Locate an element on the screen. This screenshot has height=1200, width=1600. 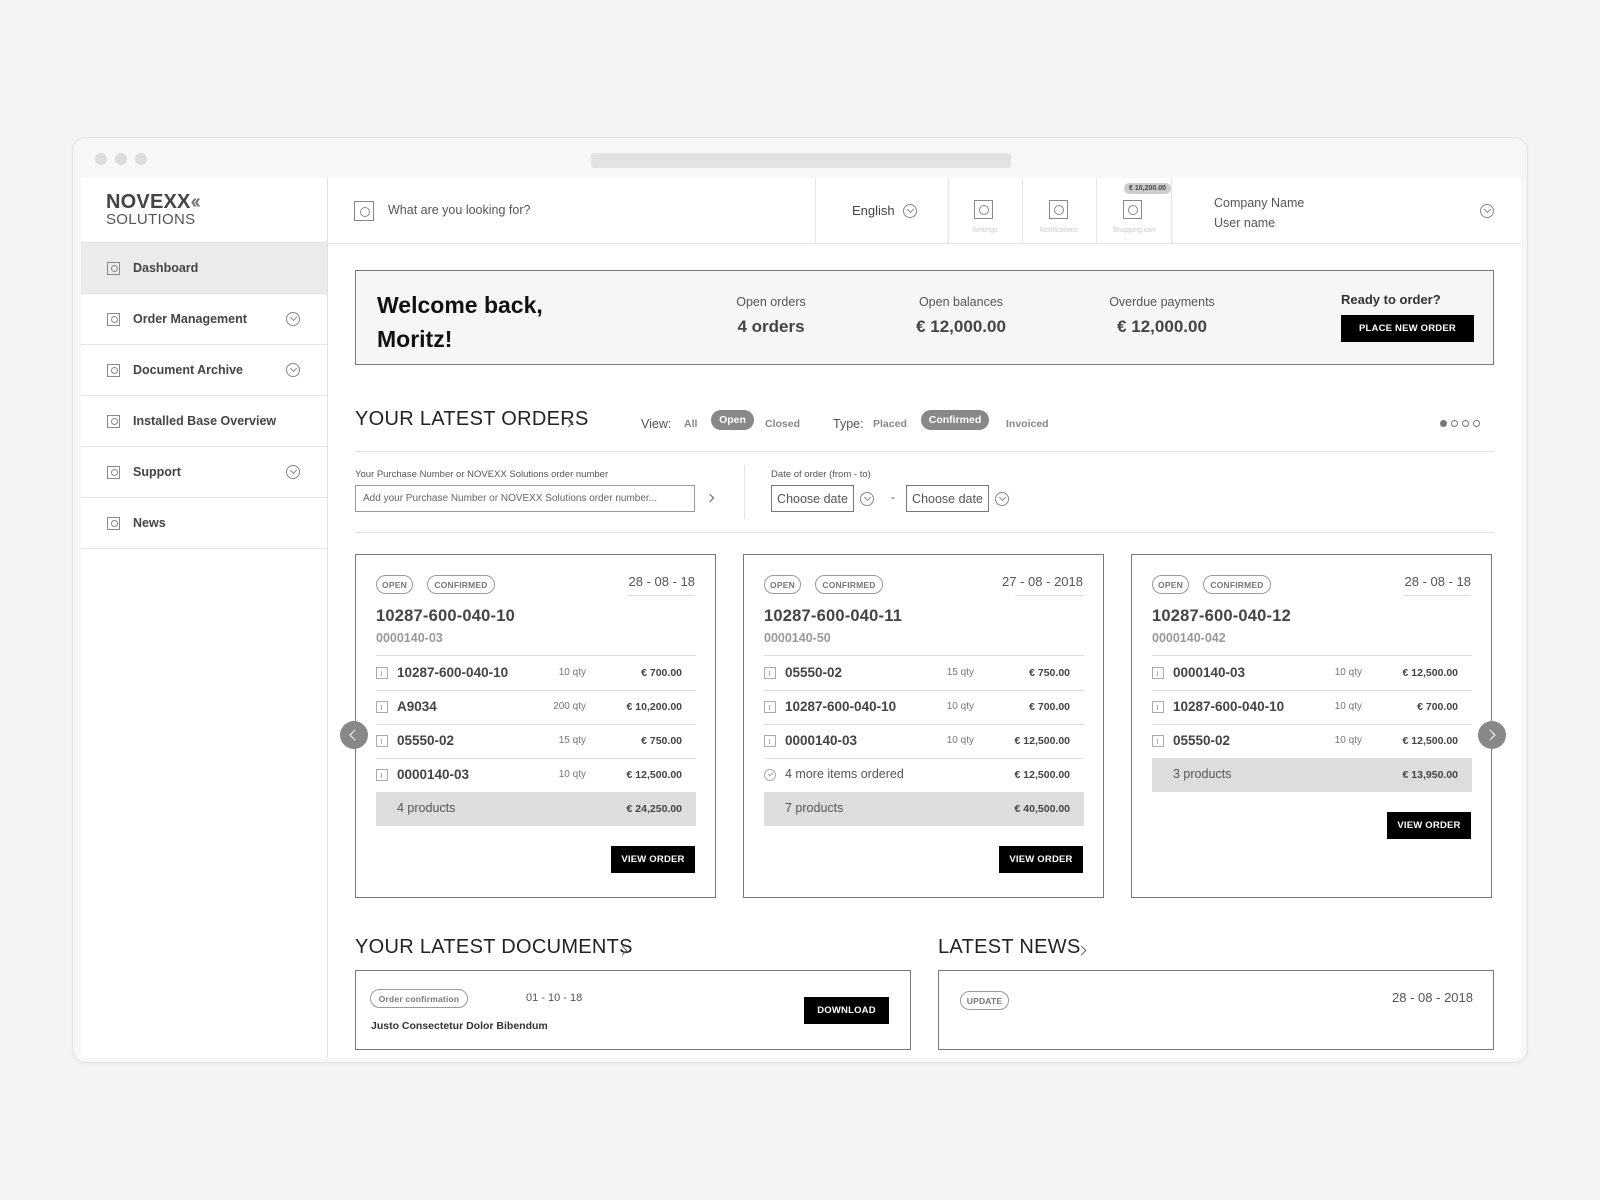
latest-news-title: LATEST NEWS is located at coordinates (1009, 947).